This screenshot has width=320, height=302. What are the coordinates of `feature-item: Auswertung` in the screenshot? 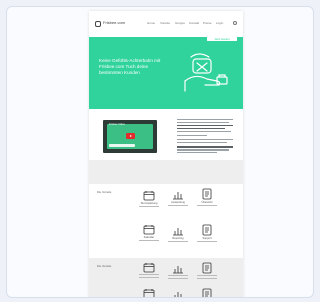 It's located at (178, 197).